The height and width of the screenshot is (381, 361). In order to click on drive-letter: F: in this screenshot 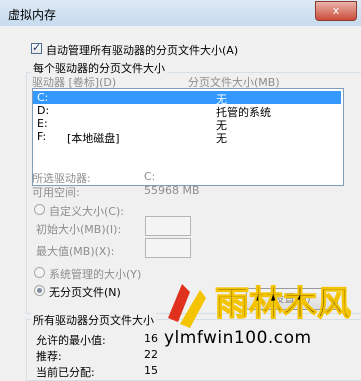, I will do `click(42, 136)`.